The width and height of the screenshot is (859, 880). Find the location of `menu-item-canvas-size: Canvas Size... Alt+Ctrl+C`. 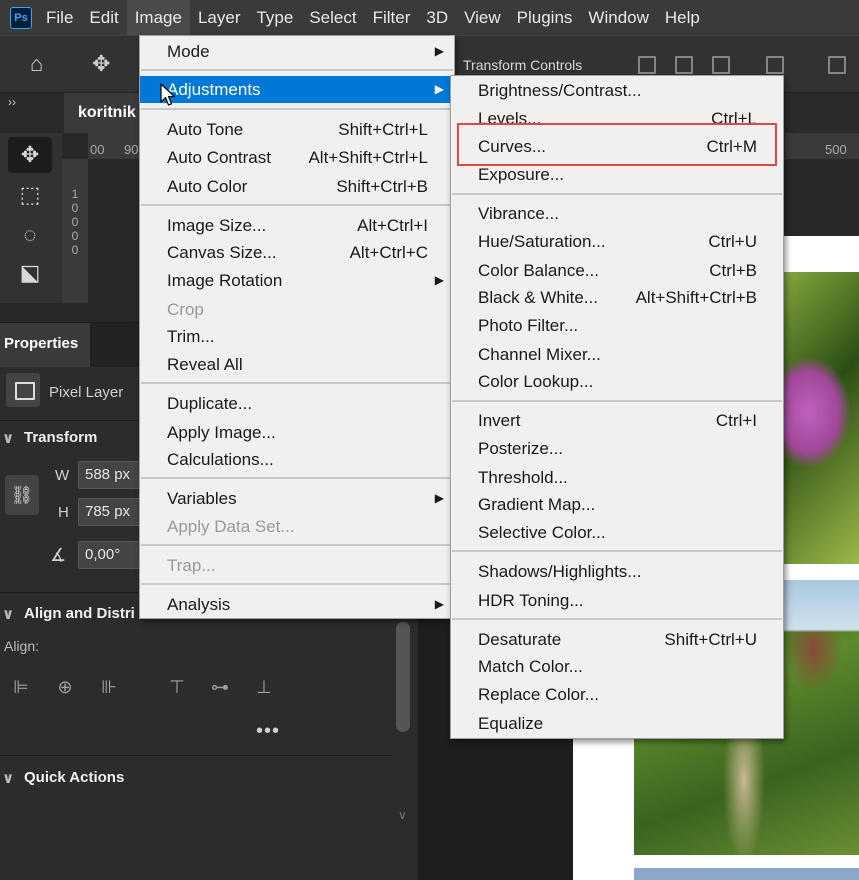

menu-item-canvas-size: Canvas Size... Alt+Ctrl+C is located at coordinates (297, 252).